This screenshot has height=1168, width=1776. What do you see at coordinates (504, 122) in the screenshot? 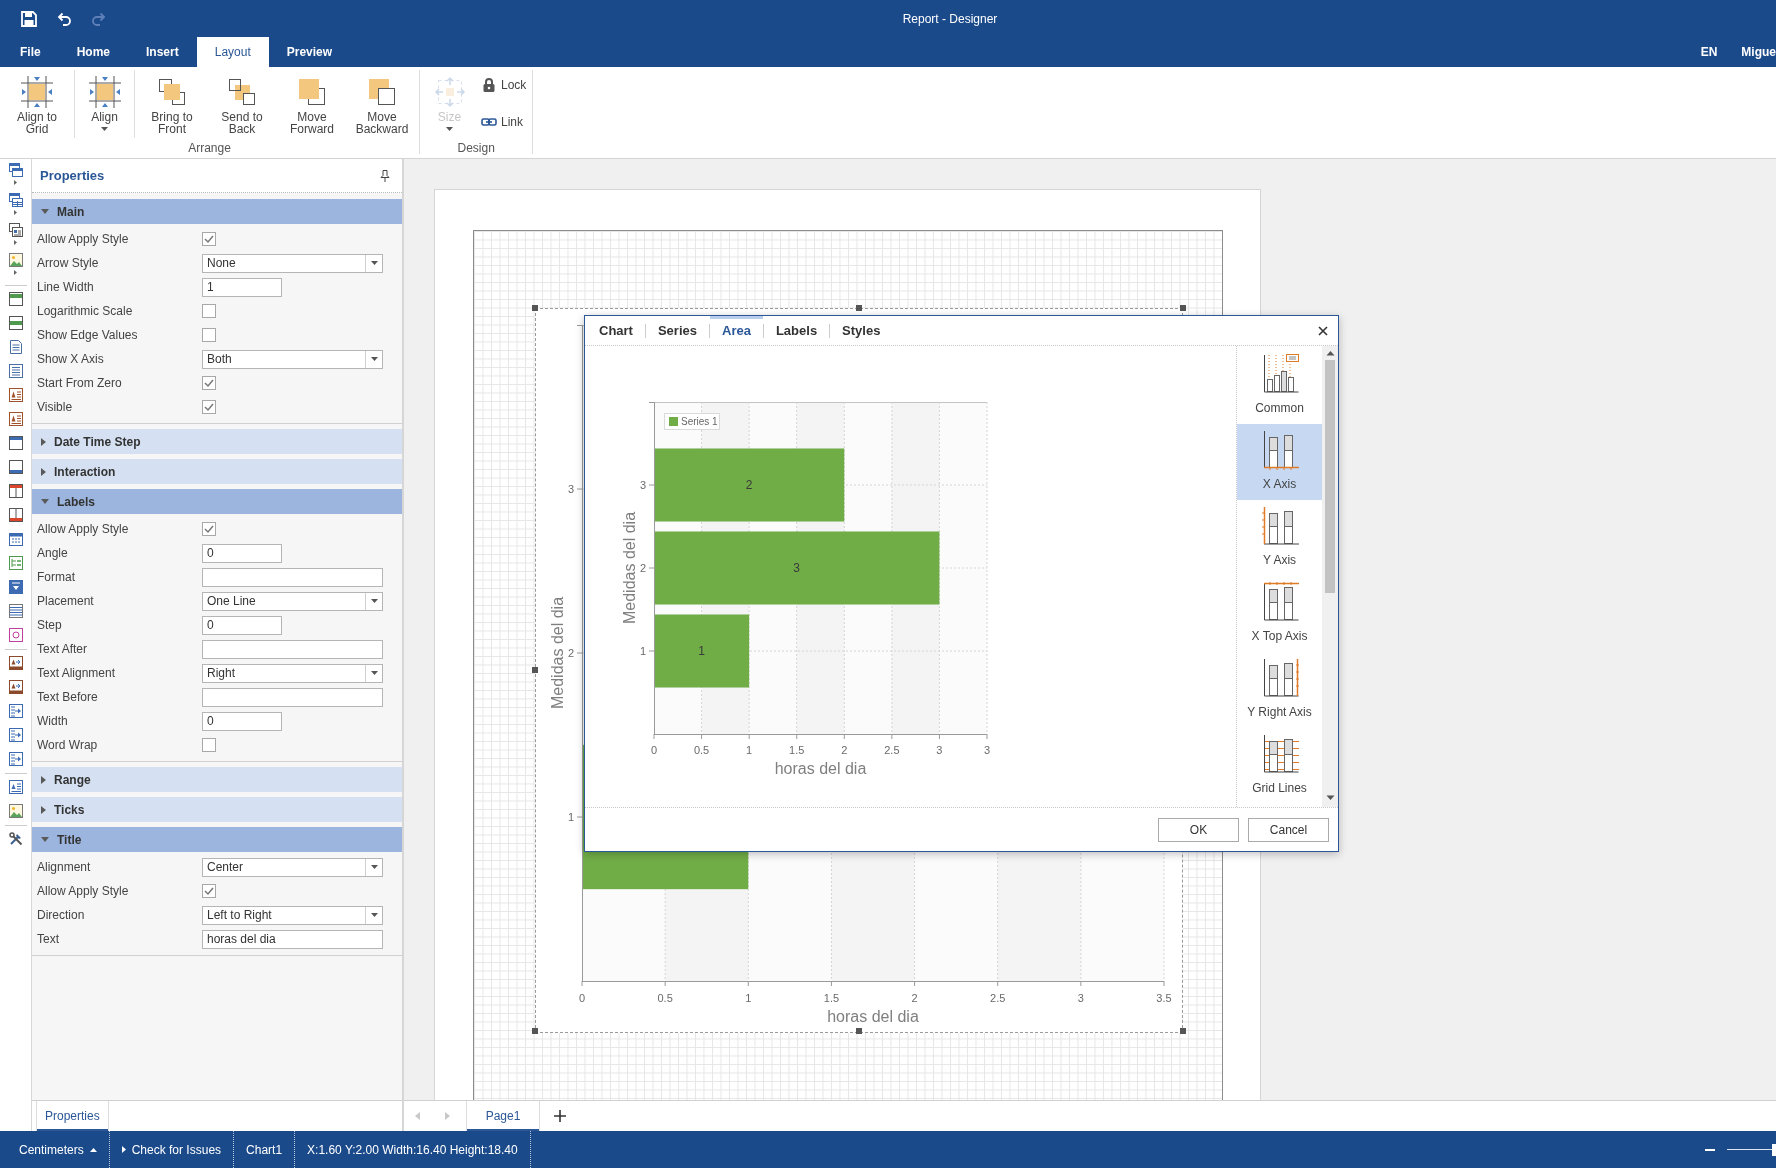
I see `ribbon-button: Link` at bounding box center [504, 122].